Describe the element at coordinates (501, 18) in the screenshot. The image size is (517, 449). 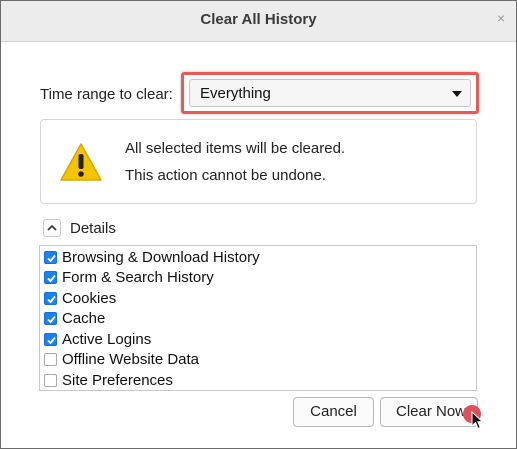
I see `close-icon: ×` at that location.